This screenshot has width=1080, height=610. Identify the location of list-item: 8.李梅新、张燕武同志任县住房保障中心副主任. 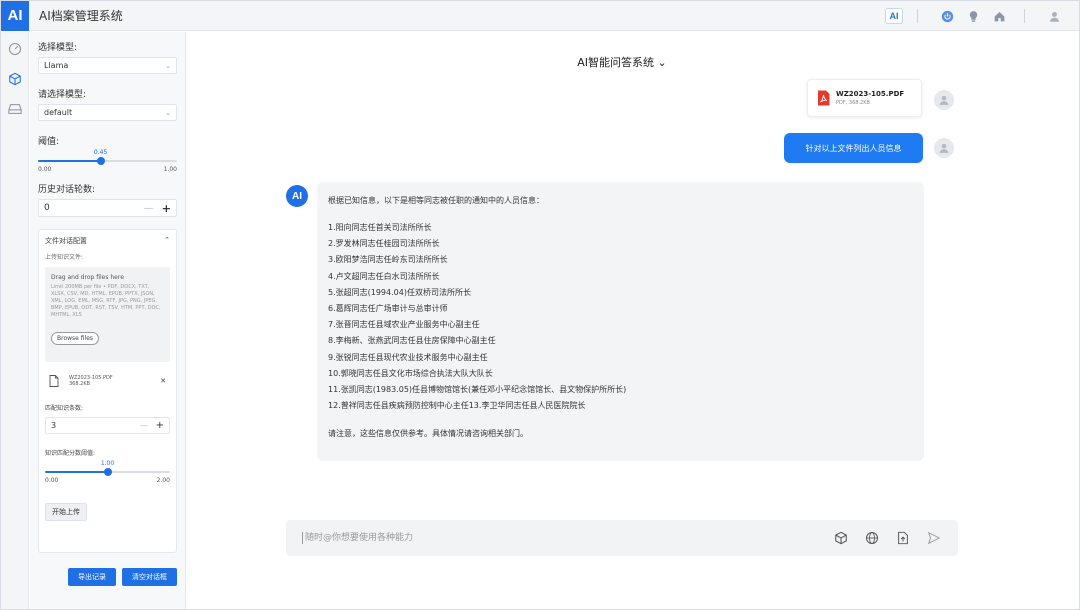
(412, 341).